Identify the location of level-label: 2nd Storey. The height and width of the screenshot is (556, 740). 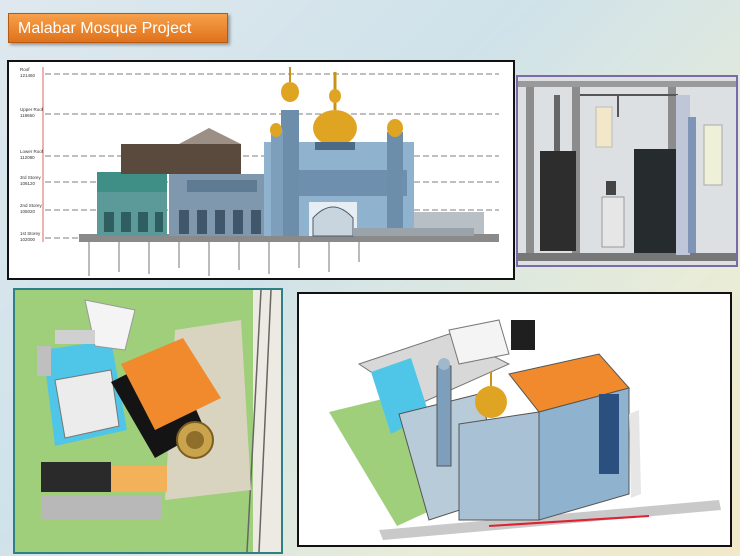
(31, 205).